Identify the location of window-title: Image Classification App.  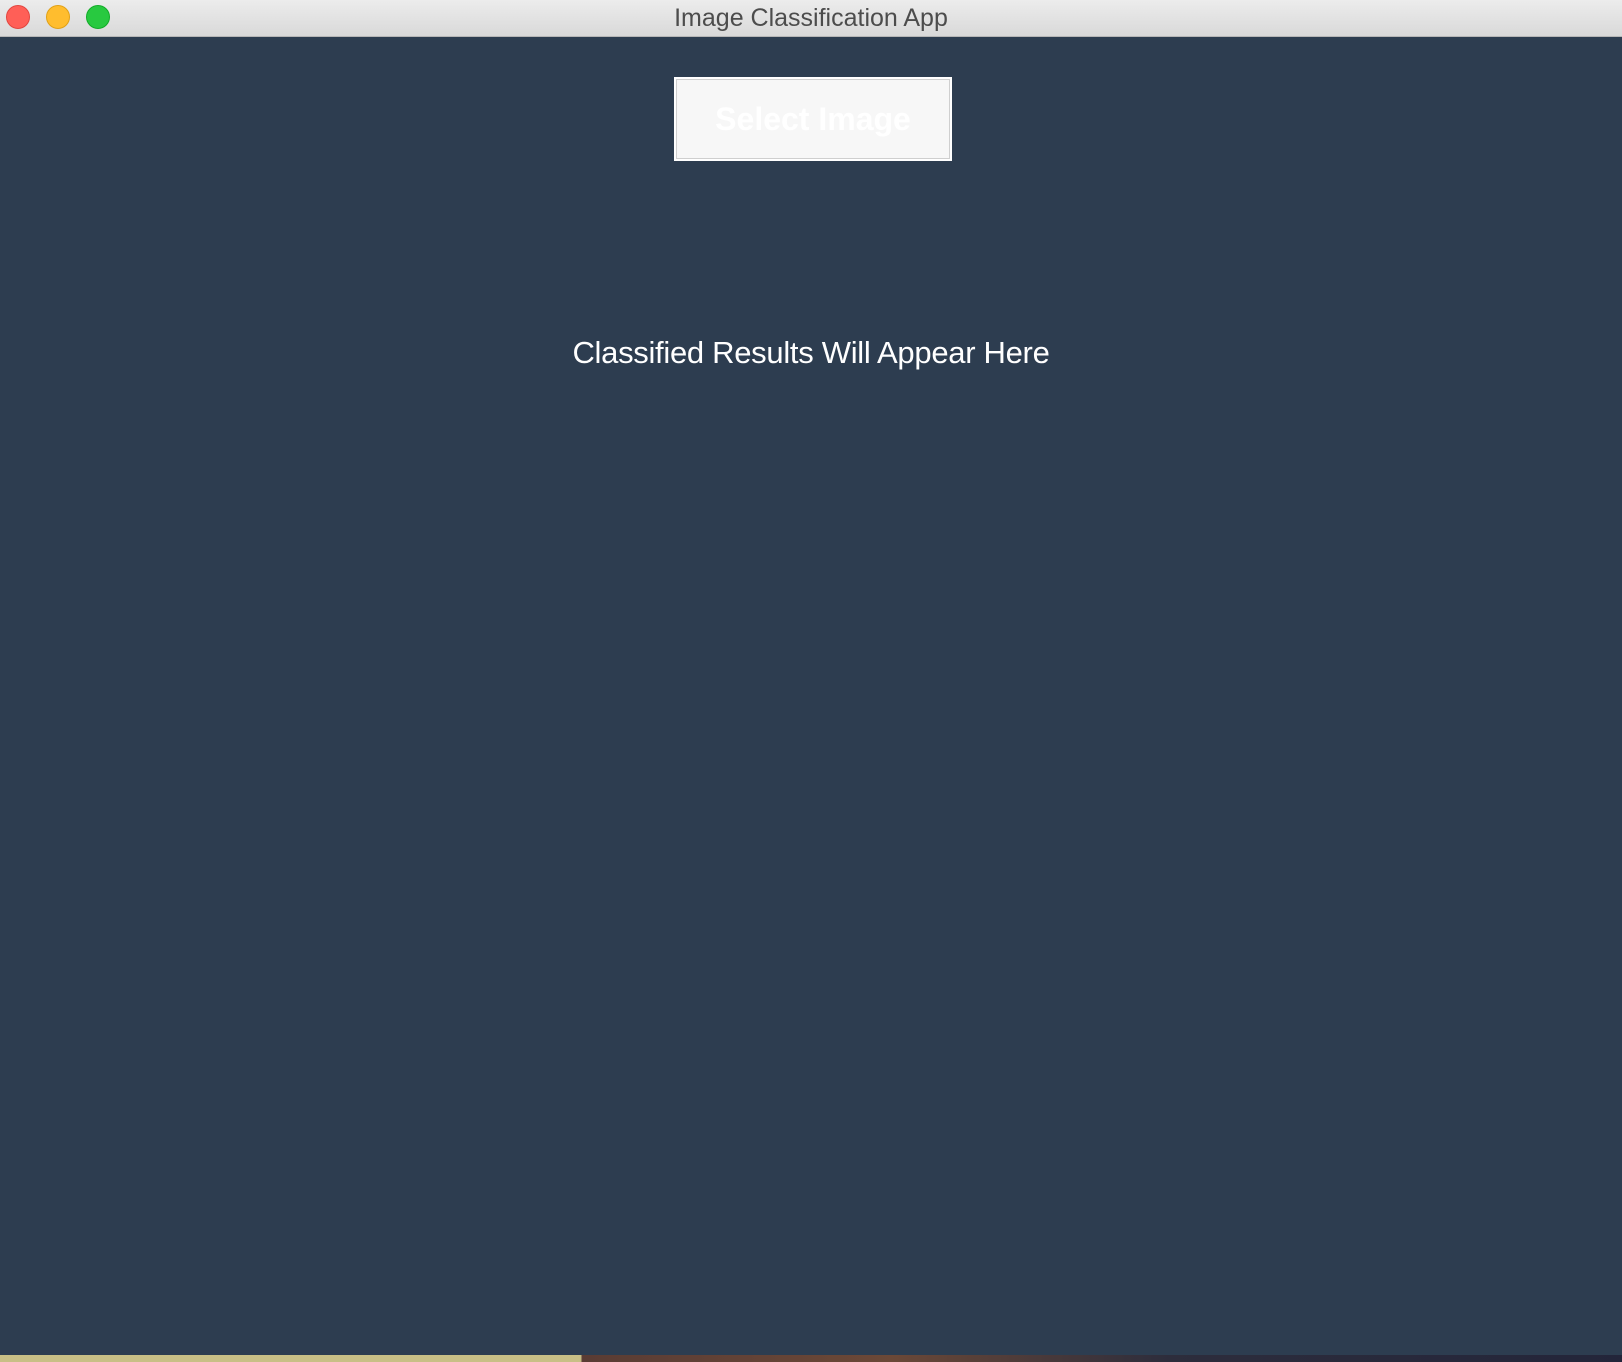
(811, 18).